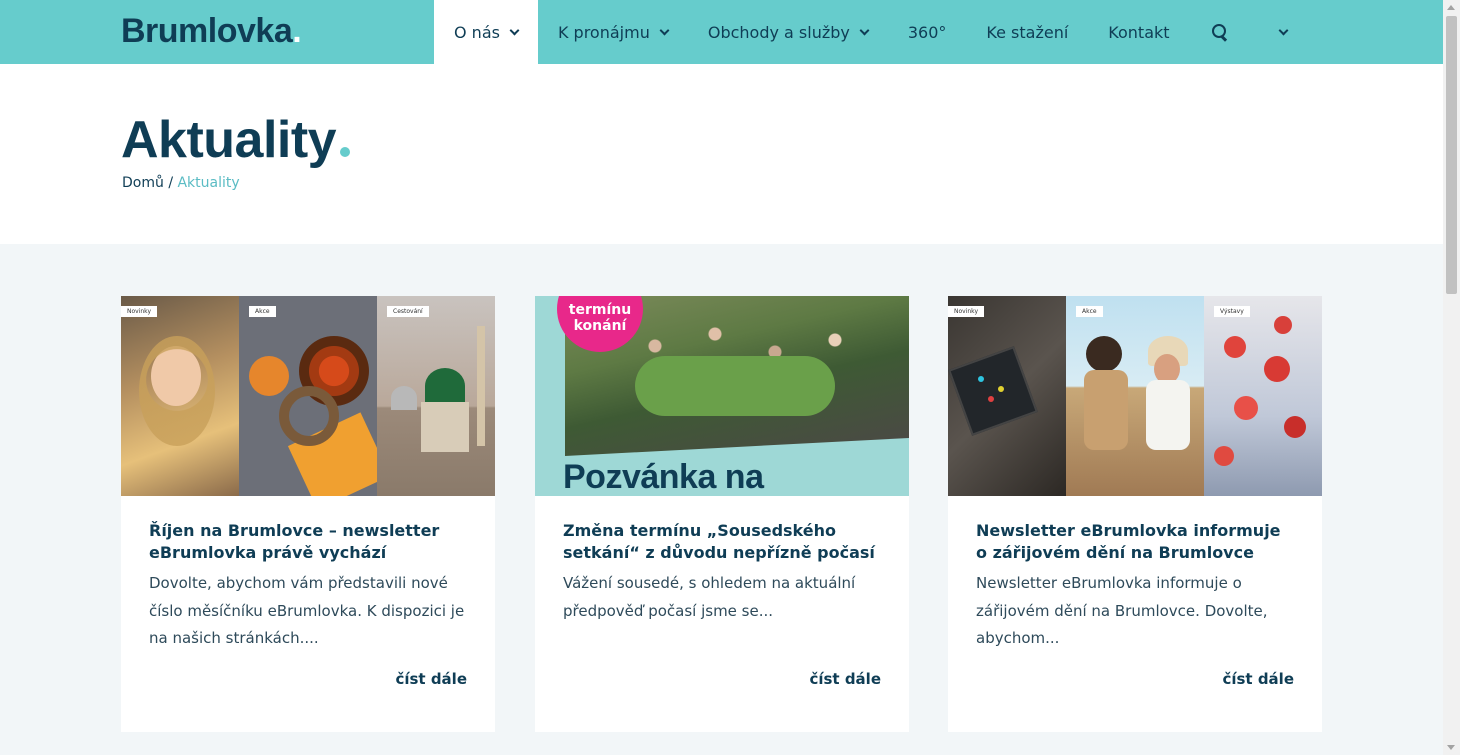 Image resolution: width=1460 pixels, height=755 pixels. What do you see at coordinates (408, 311) in the screenshot?
I see `tag-label: Cestování` at bounding box center [408, 311].